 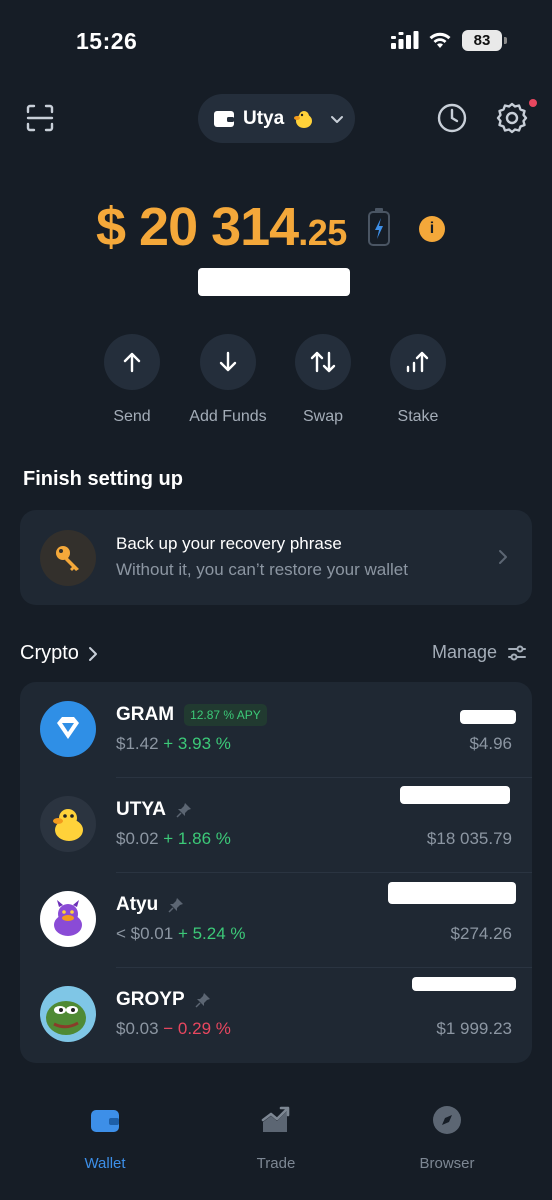 I want to click on notification-dot, so click(x=533, y=103).